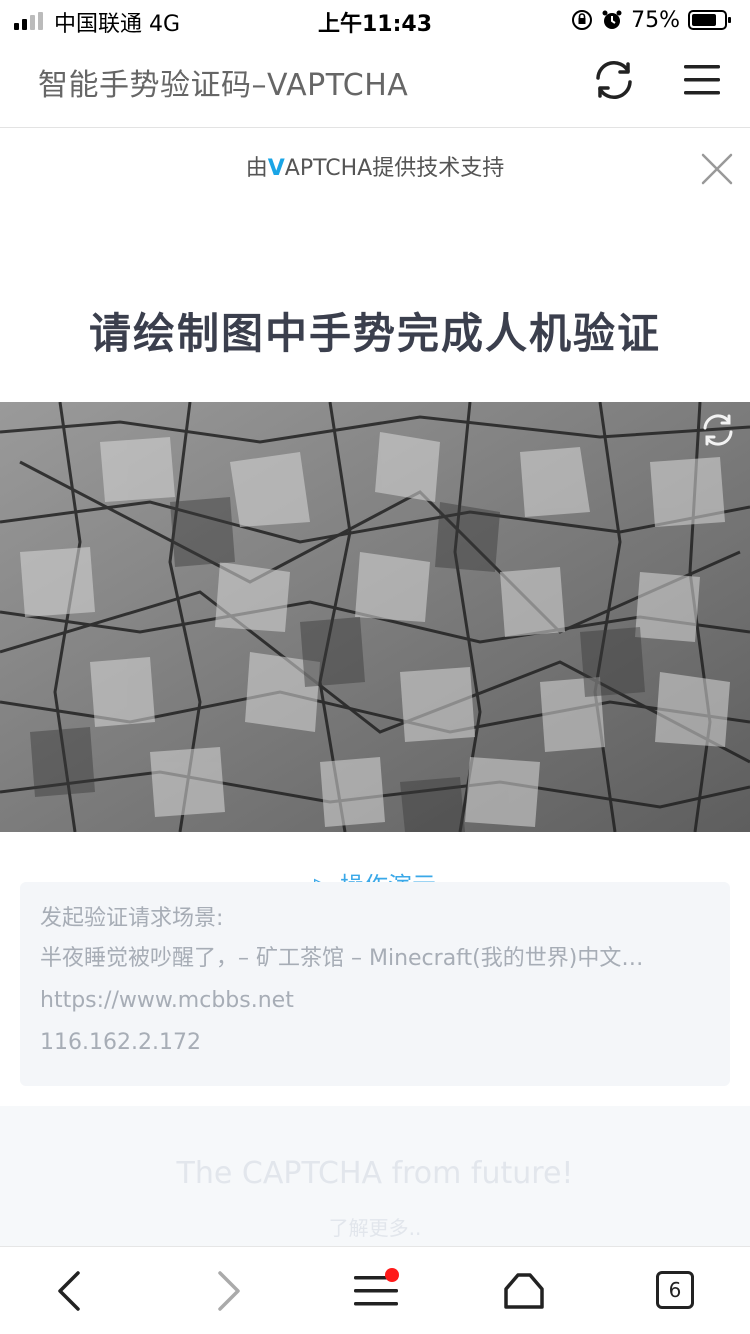  Describe the element at coordinates (256, 168) in the screenshot. I see `powered-prefix: 由` at that location.